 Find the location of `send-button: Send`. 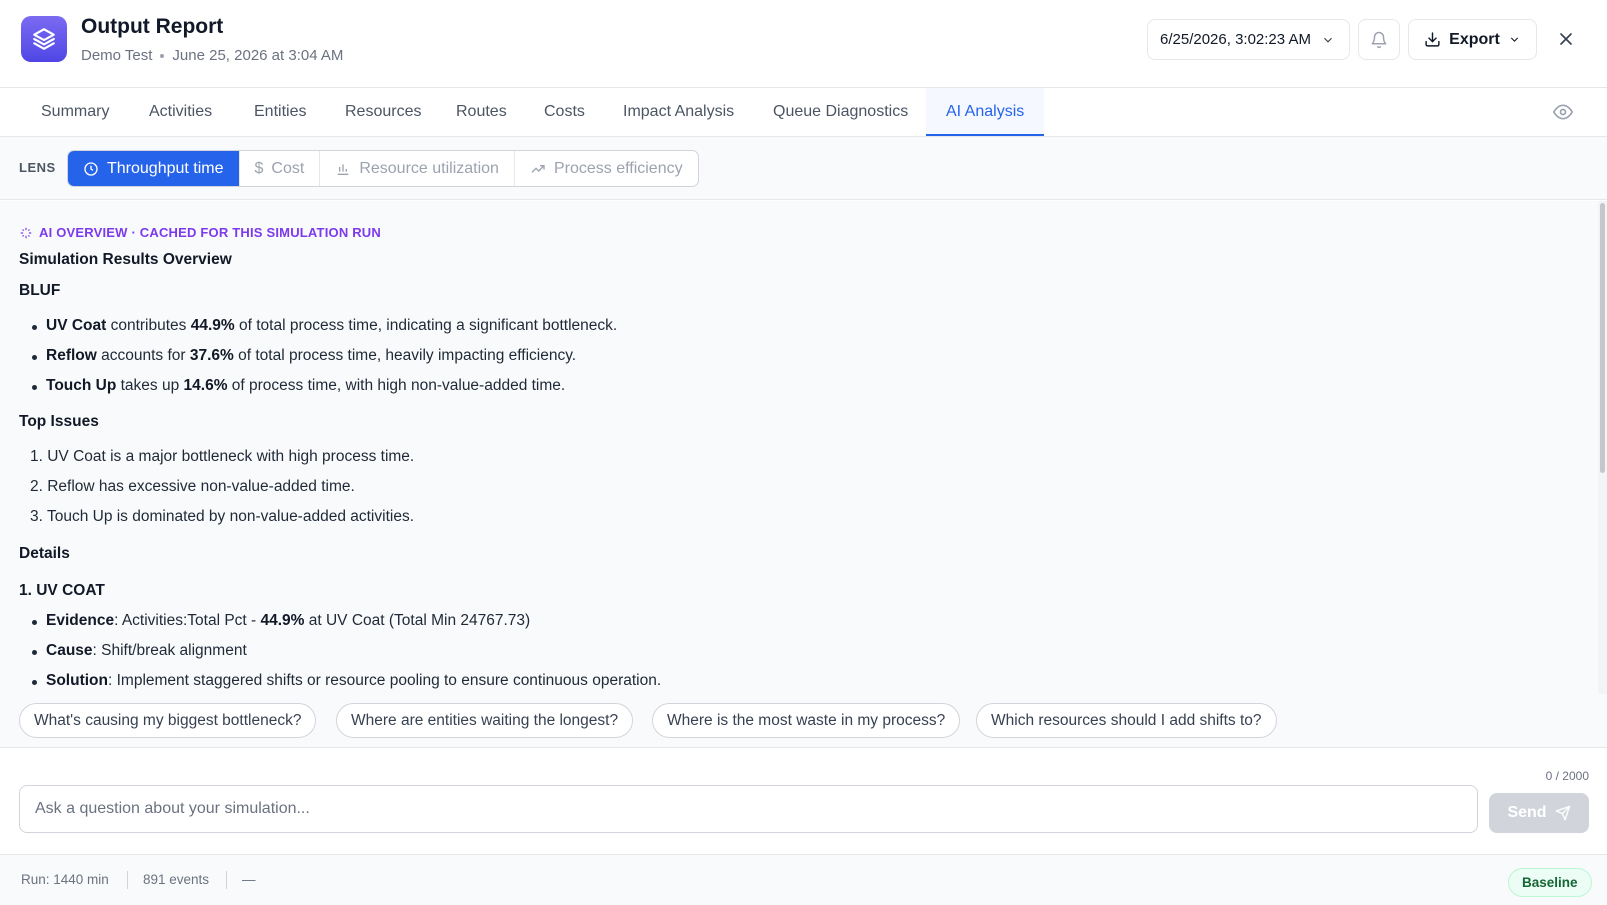

send-button: Send is located at coordinates (1539, 813).